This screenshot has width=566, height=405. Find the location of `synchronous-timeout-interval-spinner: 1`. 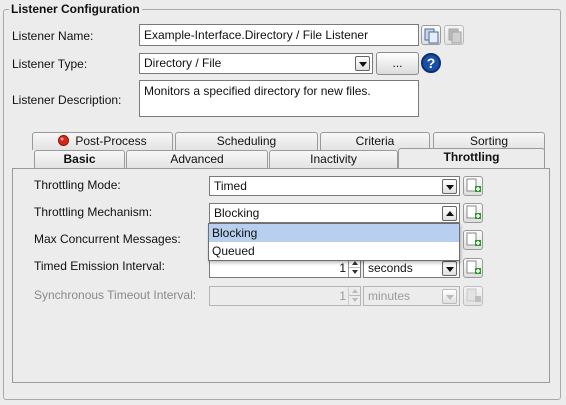

synchronous-timeout-interval-spinner: 1 is located at coordinates (285, 296).